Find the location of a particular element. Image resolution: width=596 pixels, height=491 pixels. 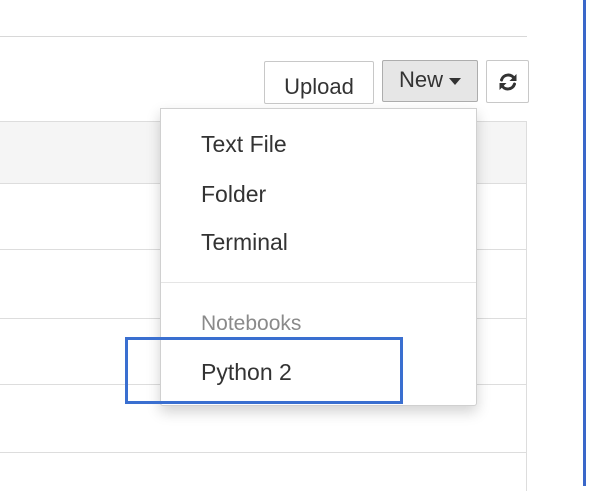

new-button-label: New is located at coordinates (420, 79).